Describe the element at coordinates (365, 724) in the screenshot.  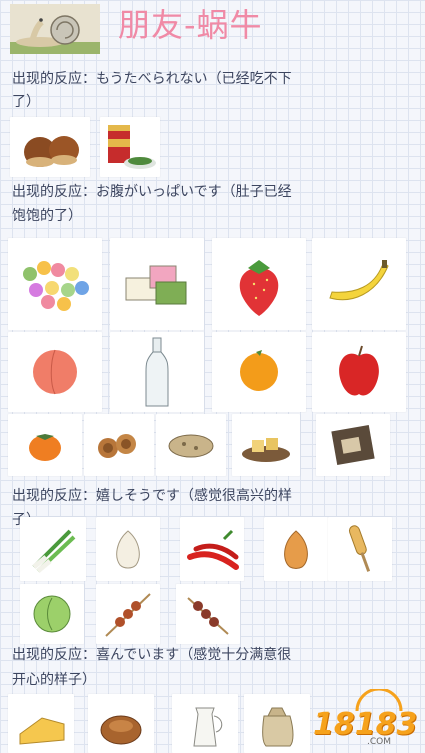
I see `watermark-number: 18183` at that location.